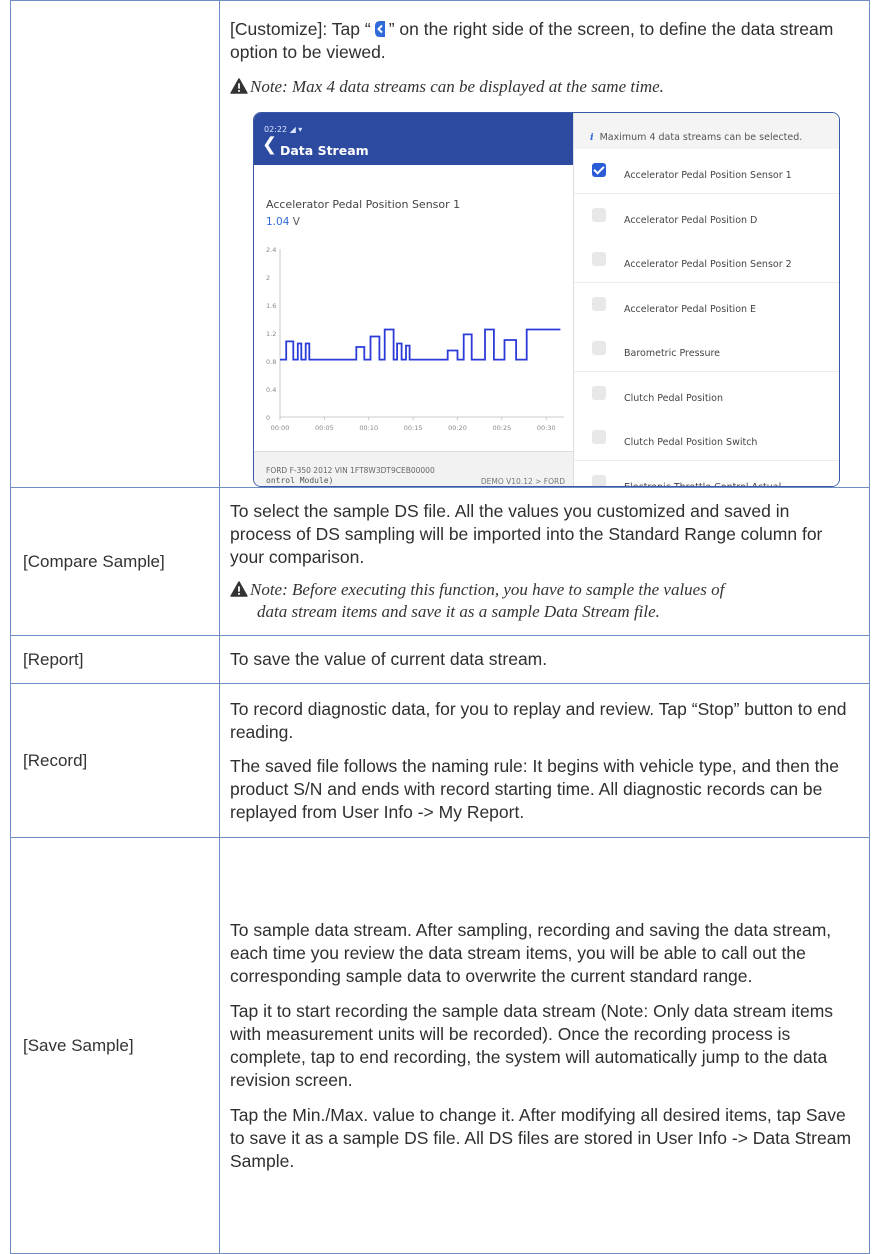 Image resolution: width=874 pixels, height=1254 pixels. Describe the element at coordinates (703, 484) in the screenshot. I see `stream-option-label: Electronic Throttle Control Actual` at that location.